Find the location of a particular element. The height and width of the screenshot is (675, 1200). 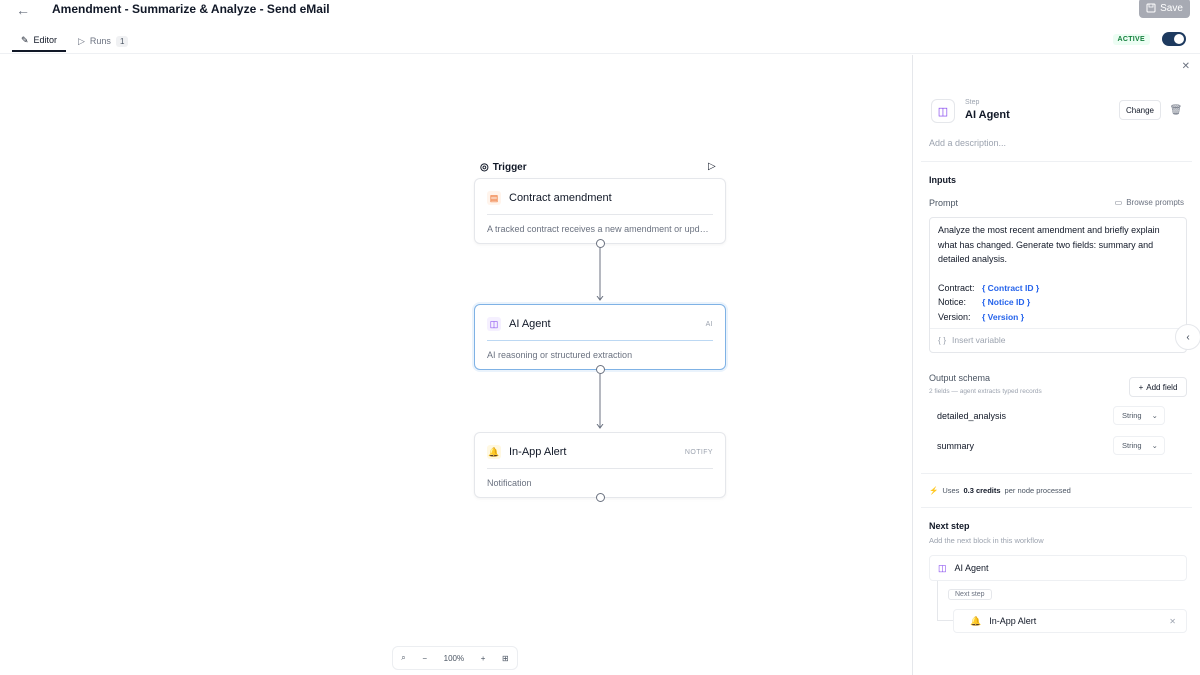

credits-prefix: Uses is located at coordinates (951, 490).